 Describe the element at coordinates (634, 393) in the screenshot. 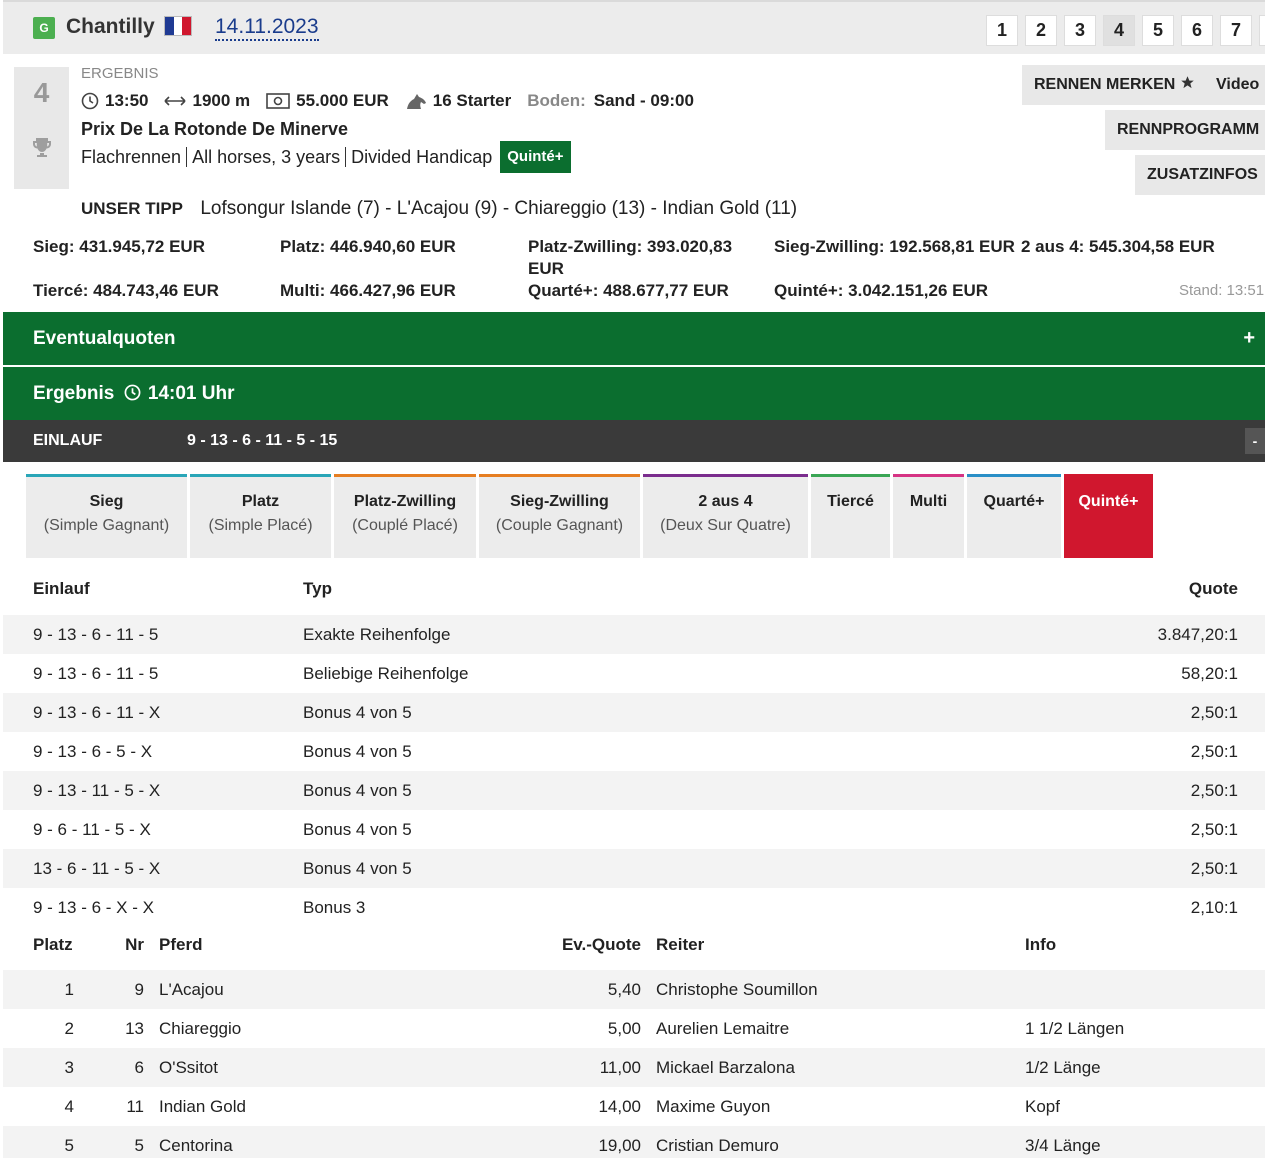

I see `ergebnis-header: Ergebnis 14:01 Uhr` at that location.